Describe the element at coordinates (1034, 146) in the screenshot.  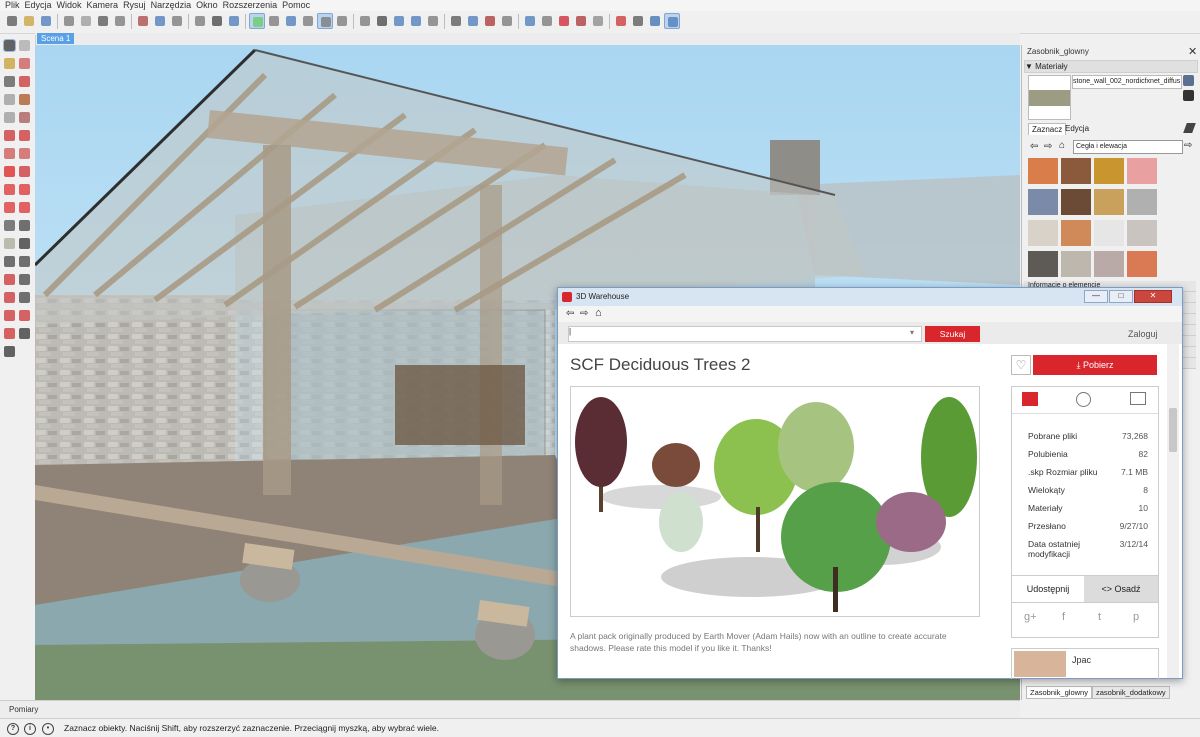
I see `back-arrow-icon: ⇦` at that location.